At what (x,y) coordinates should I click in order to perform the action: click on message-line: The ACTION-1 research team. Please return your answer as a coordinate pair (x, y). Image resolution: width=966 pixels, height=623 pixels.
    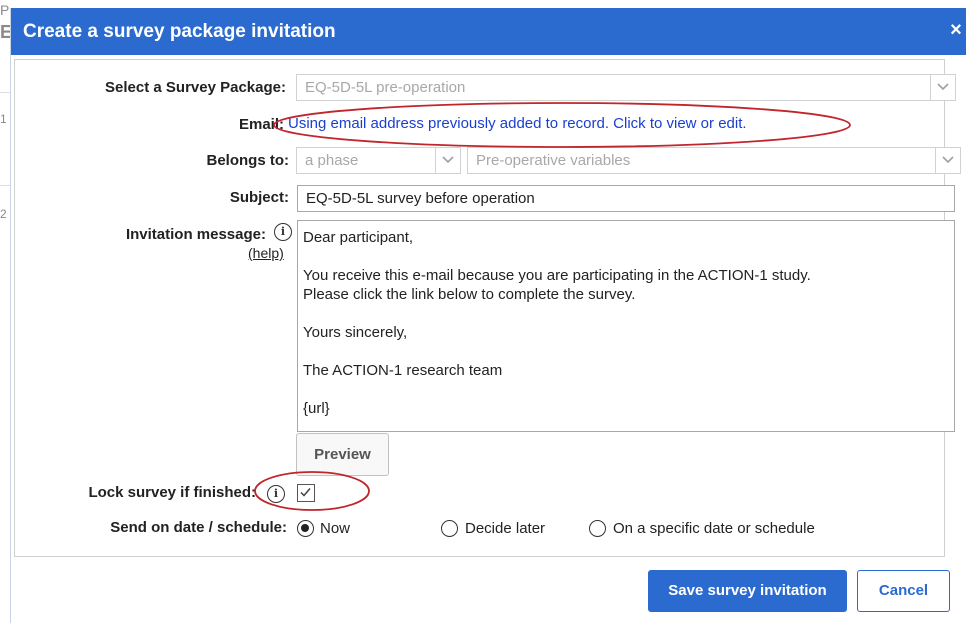
    Looking at the image, I should click on (403, 370).